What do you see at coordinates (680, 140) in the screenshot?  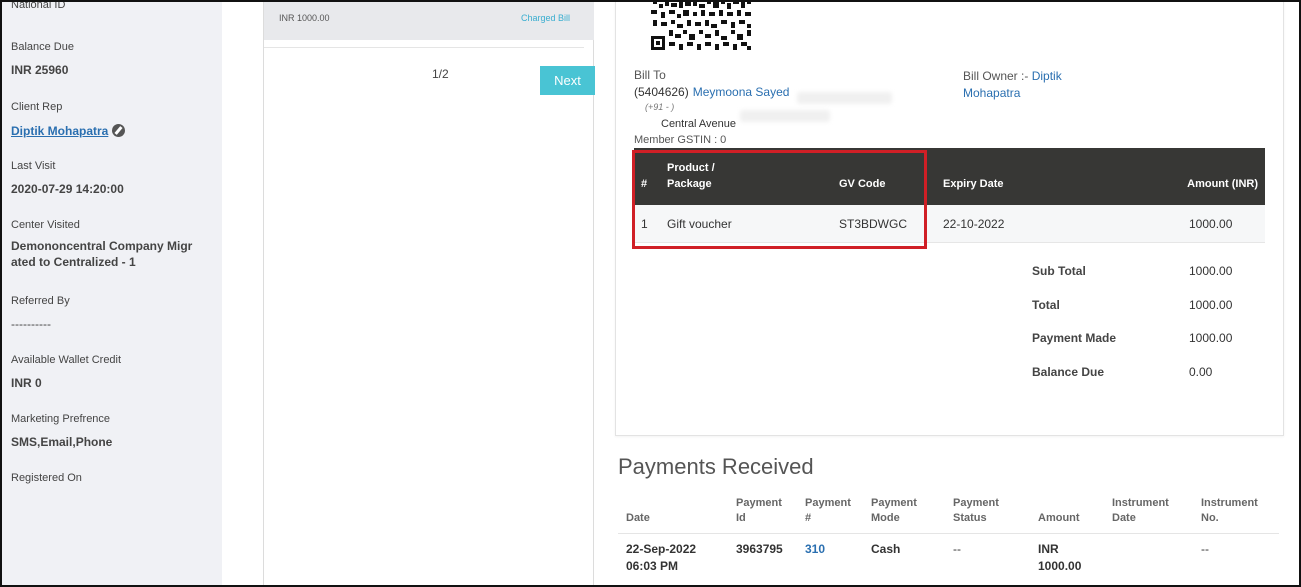 I see `member-gstin: Member GSTIN : 0` at bounding box center [680, 140].